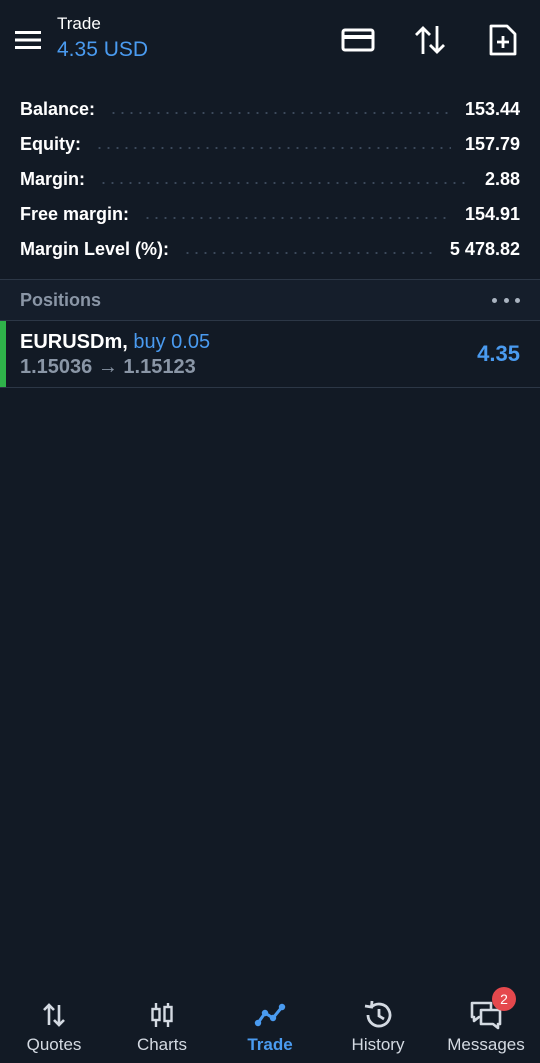 The image size is (540, 1063). Describe the element at coordinates (108, 367) in the screenshot. I see `position-prices: 1.15036 → 1.15123` at that location.